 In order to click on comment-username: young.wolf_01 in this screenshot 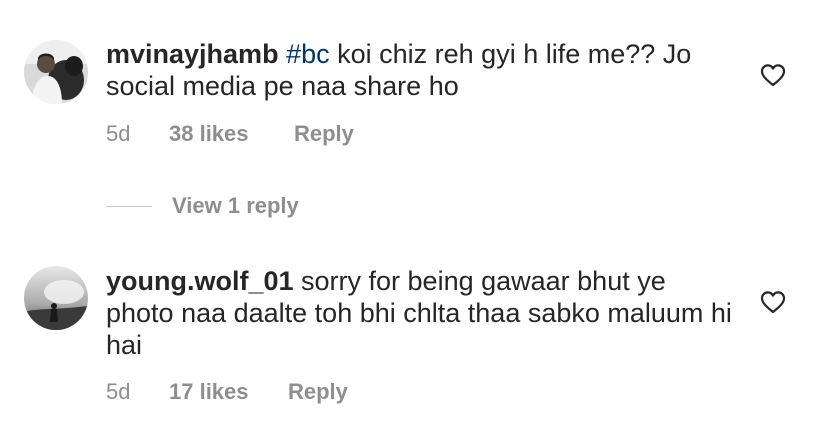, I will do `click(200, 281)`.